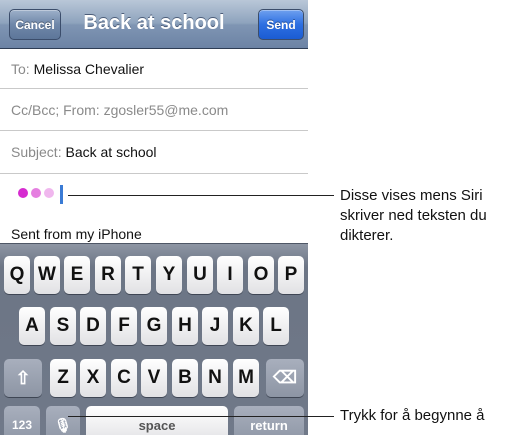  What do you see at coordinates (246, 326) in the screenshot?
I see `key-k: K` at bounding box center [246, 326].